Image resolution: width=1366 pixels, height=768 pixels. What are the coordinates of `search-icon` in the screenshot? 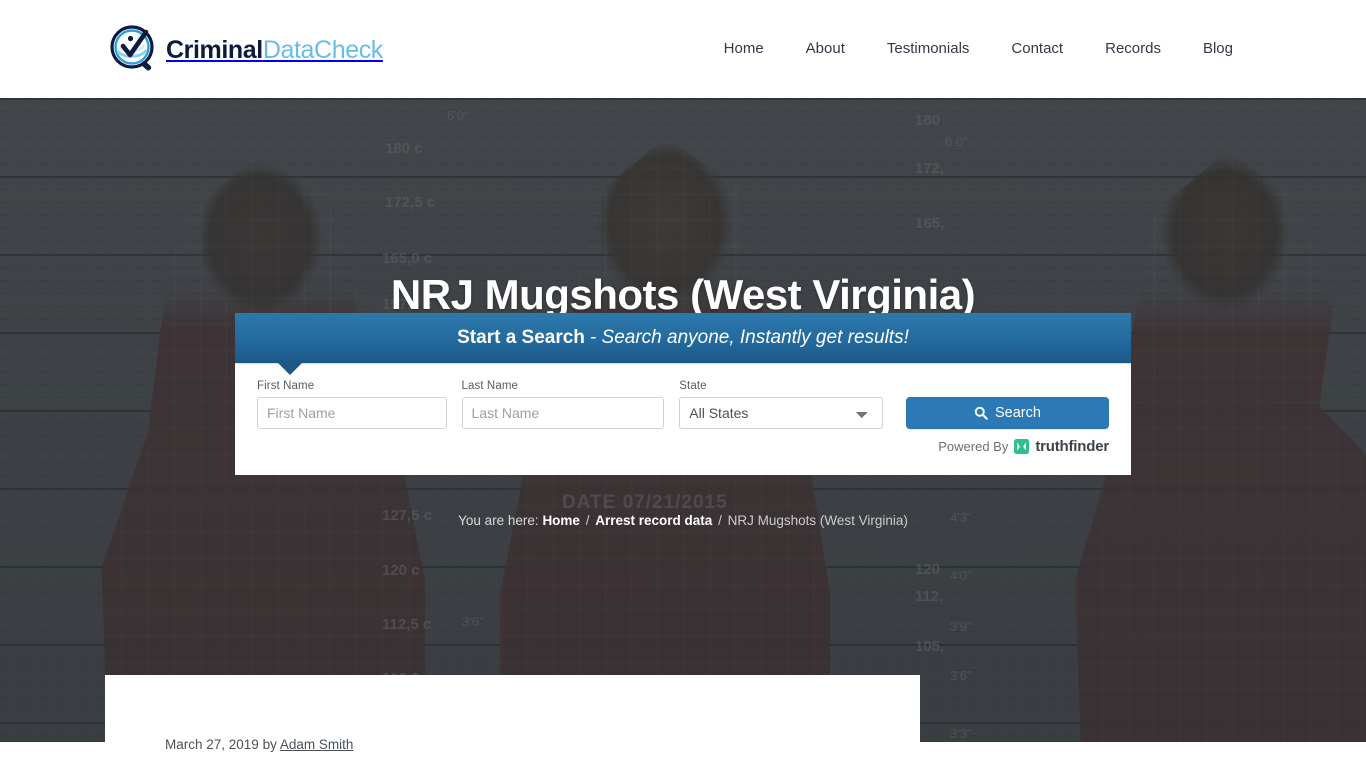 It's located at (981, 413).